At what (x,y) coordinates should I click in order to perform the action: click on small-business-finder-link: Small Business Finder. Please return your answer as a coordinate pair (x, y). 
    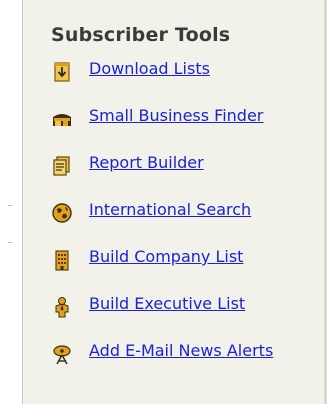
    Looking at the image, I should click on (176, 116).